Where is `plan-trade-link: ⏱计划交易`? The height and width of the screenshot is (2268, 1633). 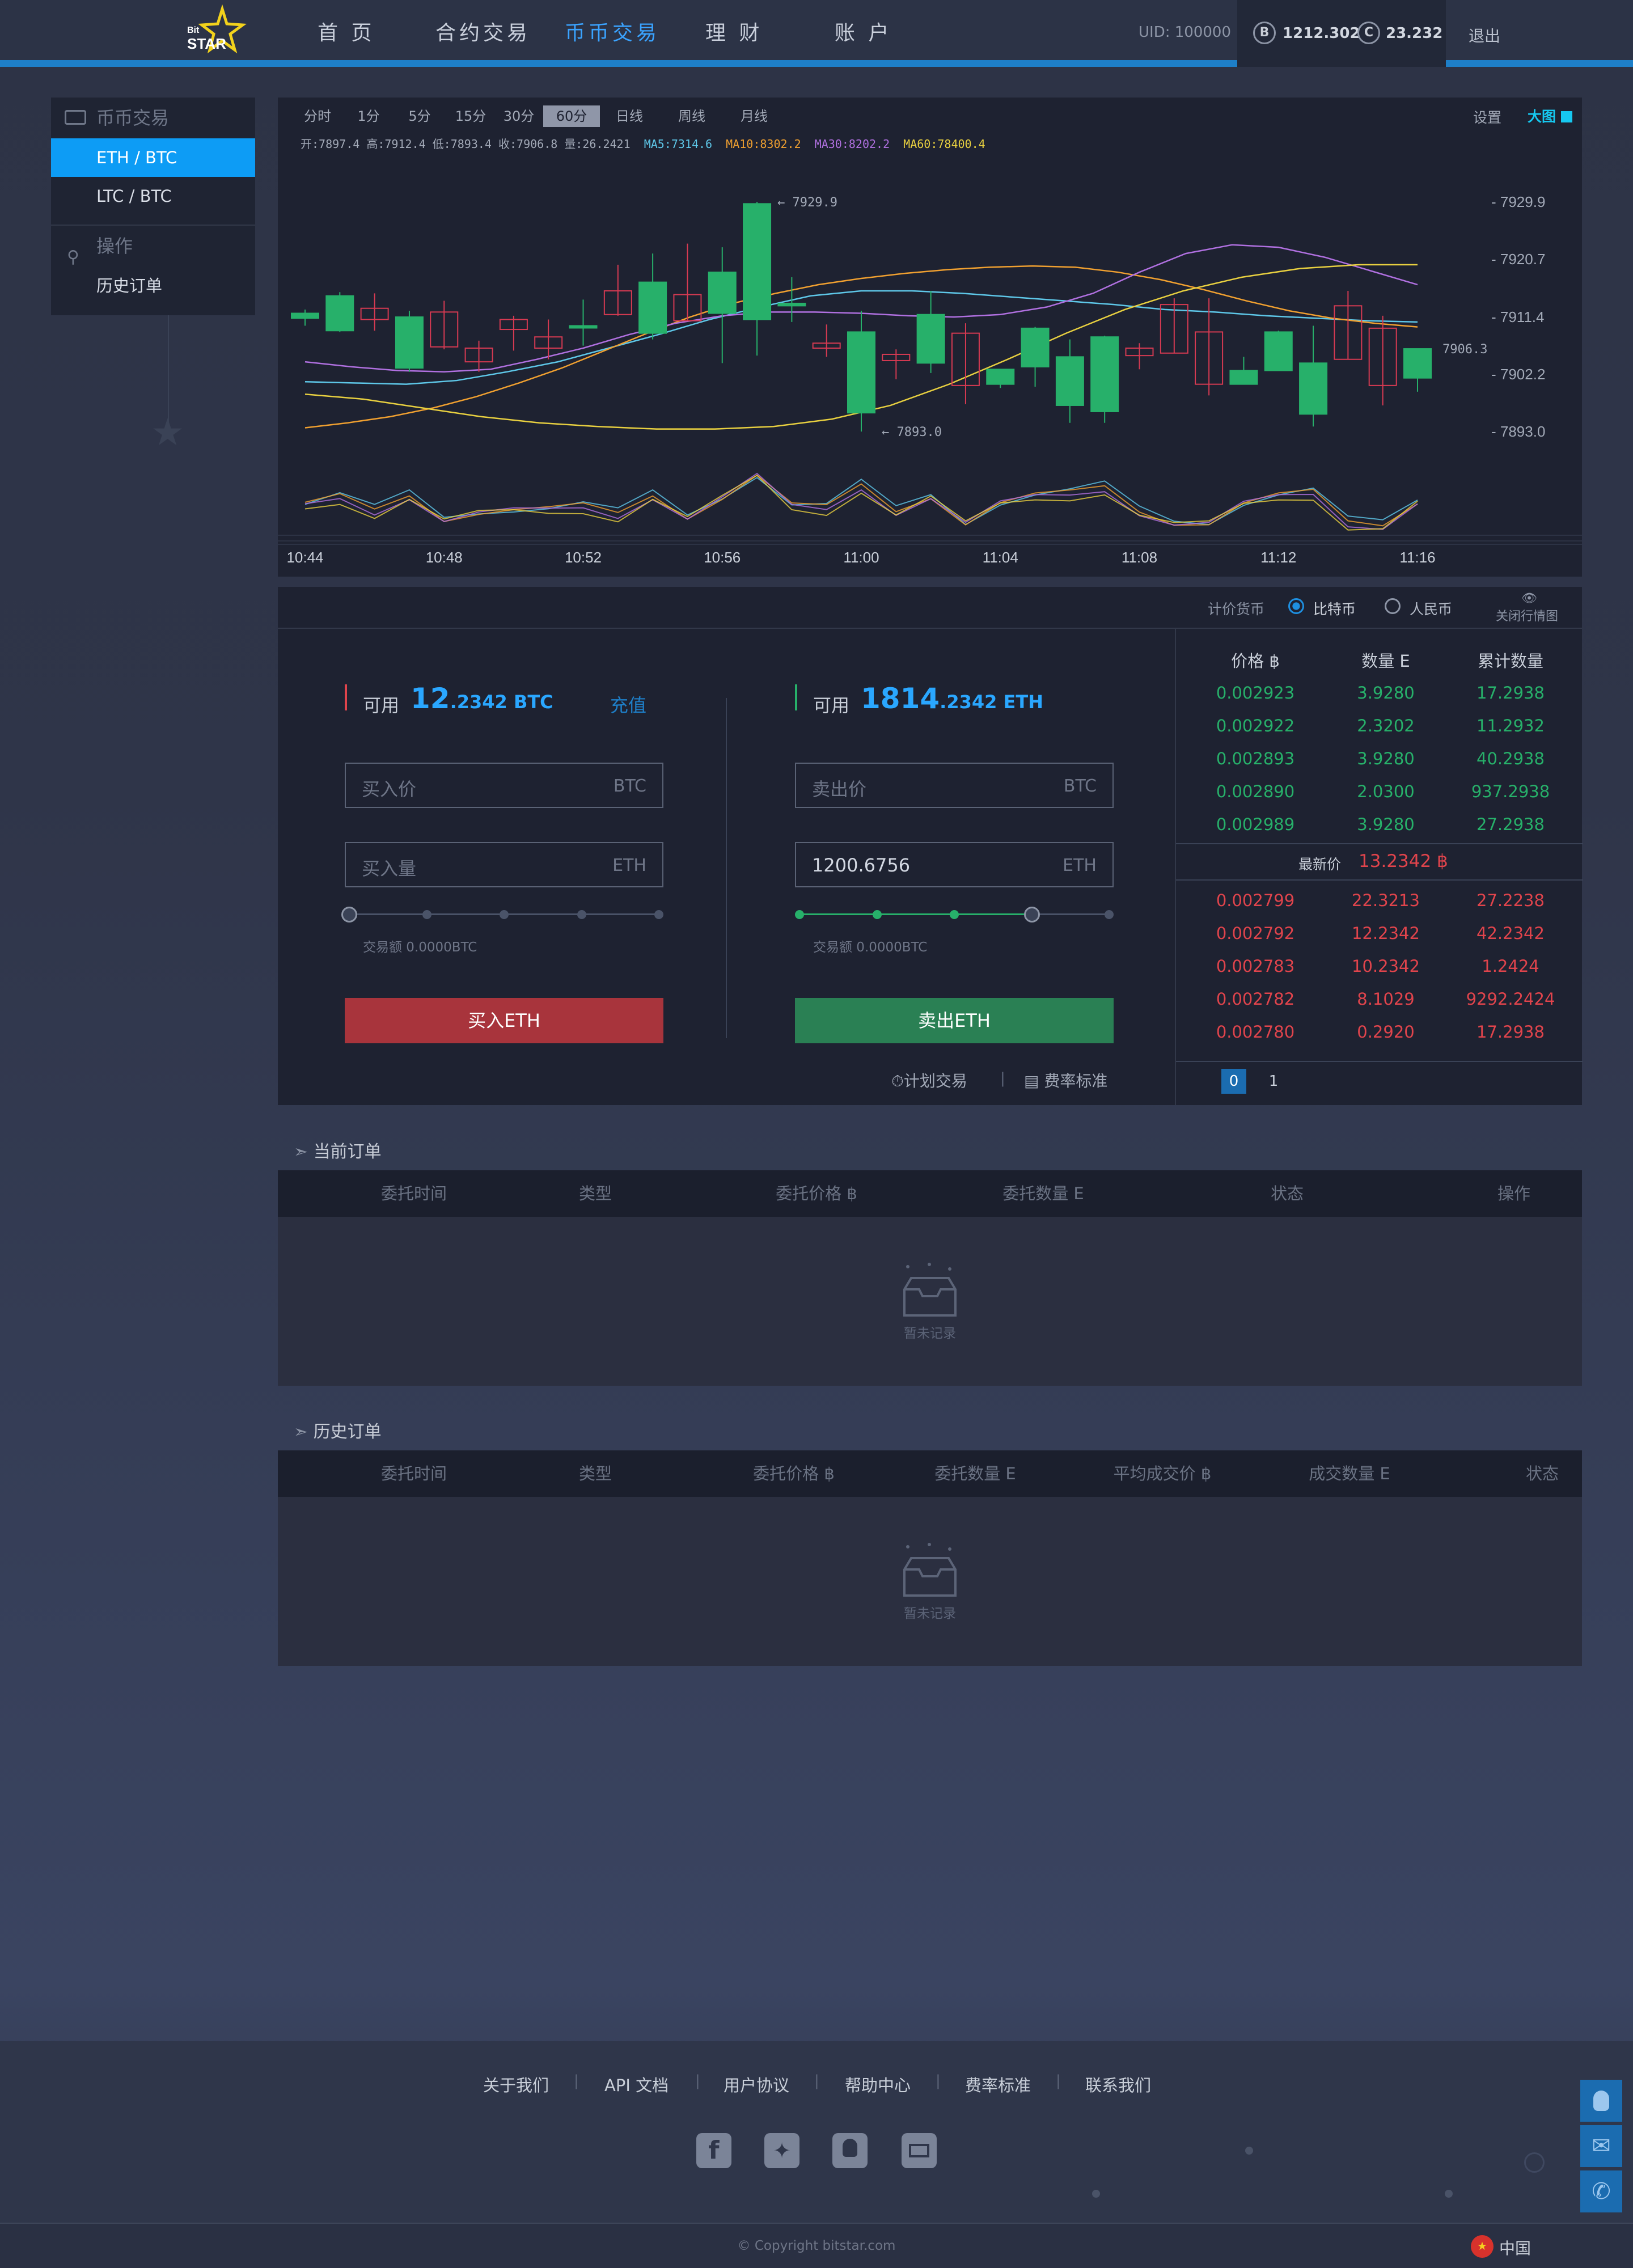
plan-trade-link: ⏱计划交易 is located at coordinates (929, 1080).